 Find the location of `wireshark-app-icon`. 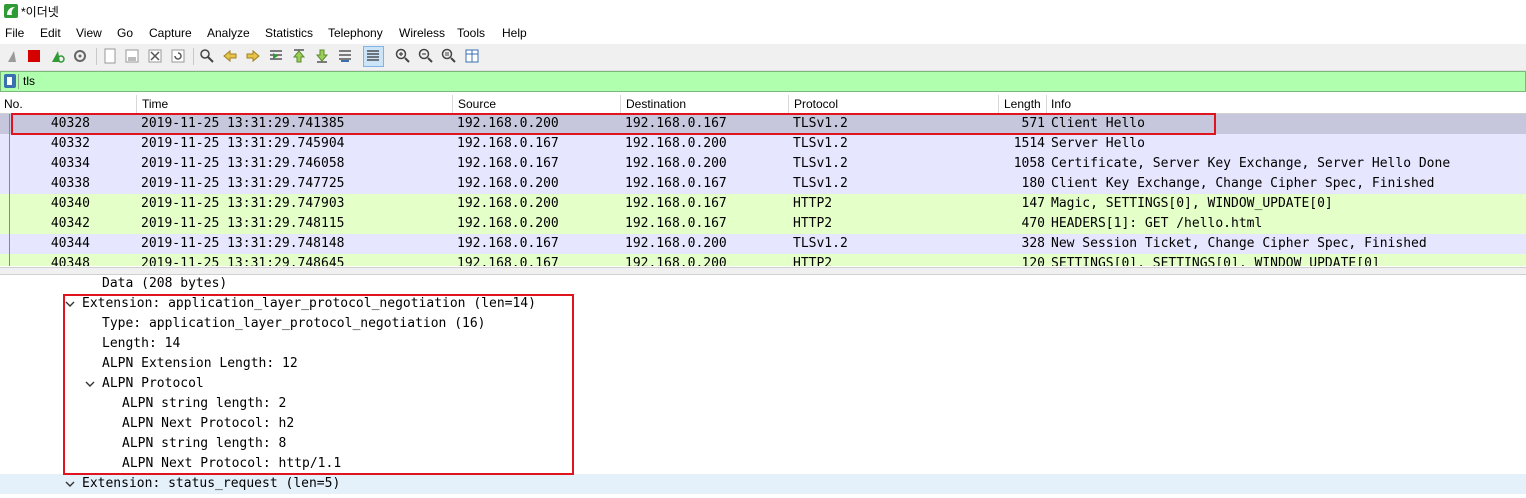

wireshark-app-icon is located at coordinates (11, 11).